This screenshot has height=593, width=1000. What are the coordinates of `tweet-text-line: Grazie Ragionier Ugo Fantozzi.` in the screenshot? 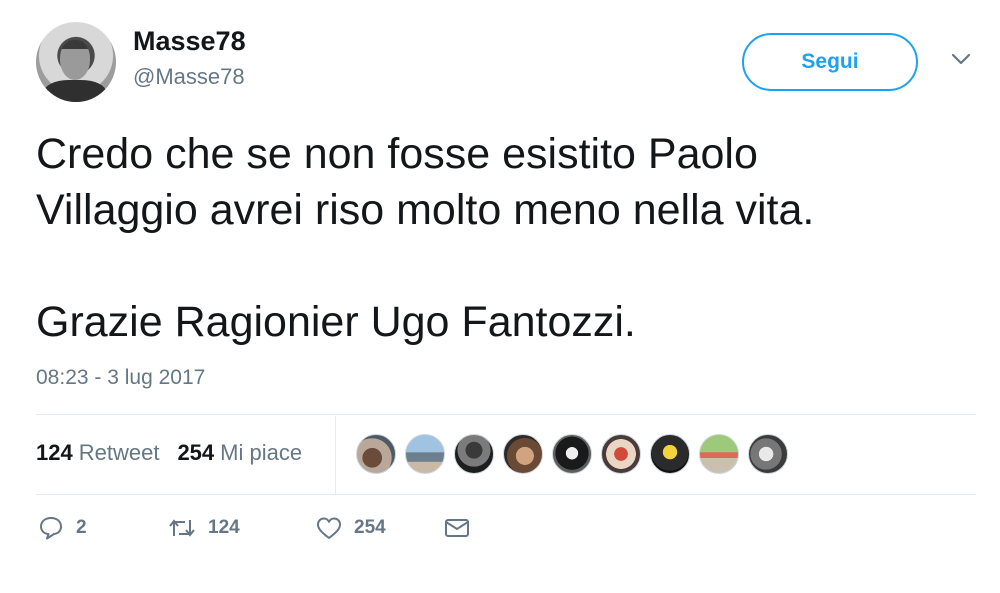 It's located at (336, 322).